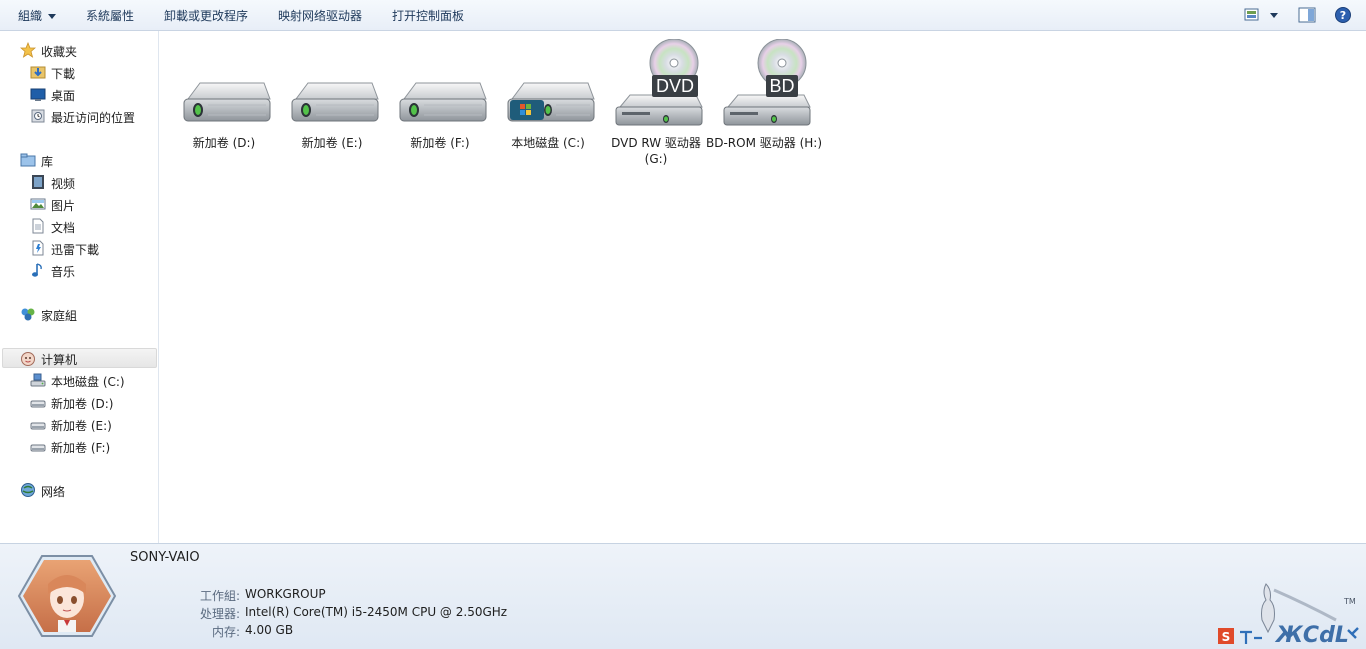 The width and height of the screenshot is (1366, 649). I want to click on sidebar-item-label: 网络, so click(53, 492).